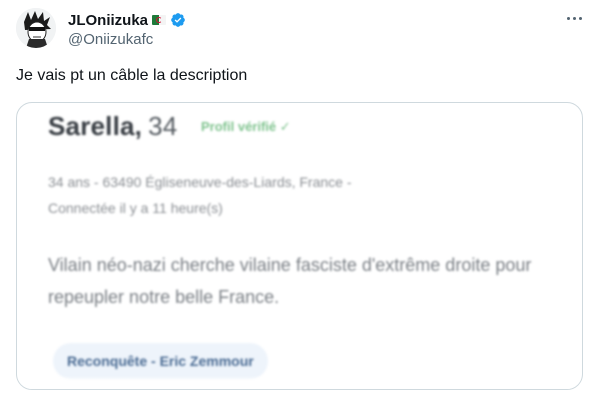  Describe the element at coordinates (160, 361) in the screenshot. I see `profile-tag-pill: Reconquête - Eric Zemmour` at that location.